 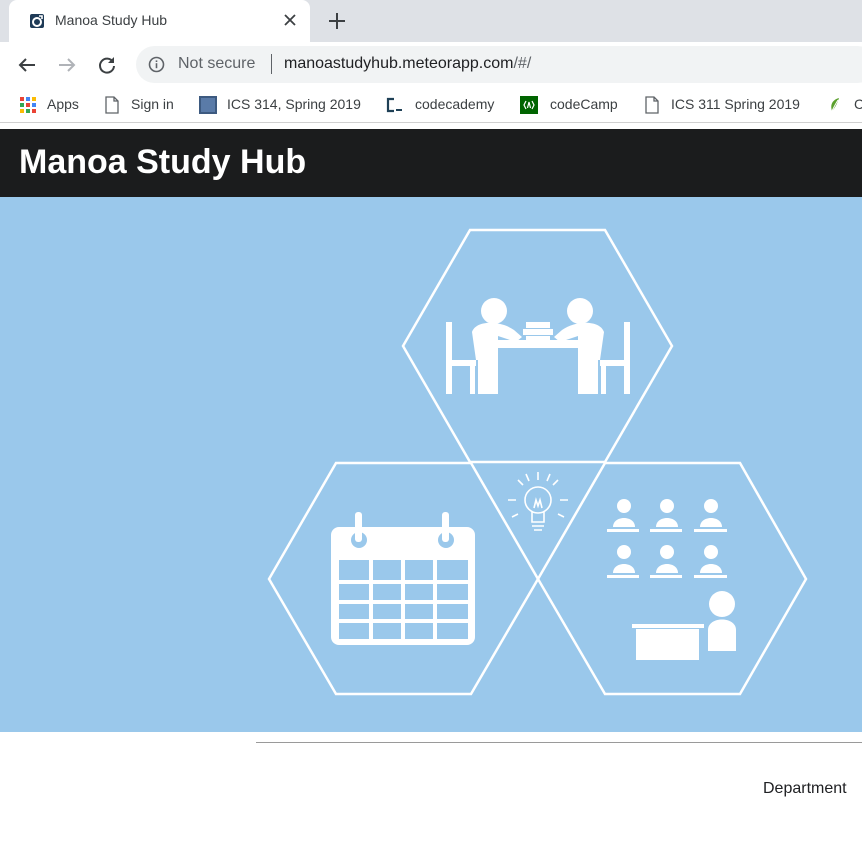 I want to click on bookmark-label: ICS 314, Spring 2019, so click(x=294, y=104).